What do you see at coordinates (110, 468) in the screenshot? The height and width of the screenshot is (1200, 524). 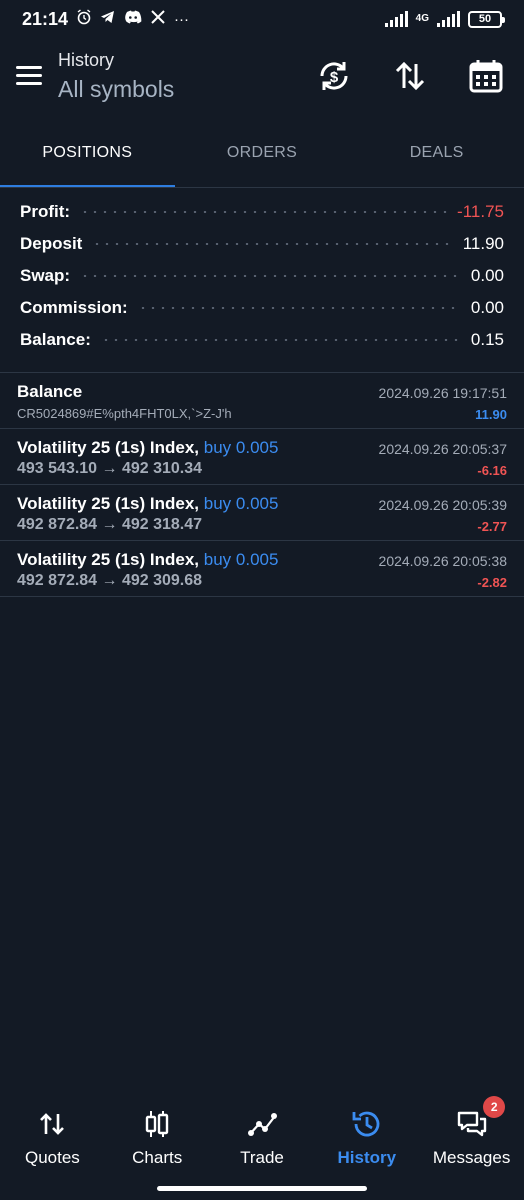 I see `item-prices: 493 543.10 → 492 310.34` at bounding box center [110, 468].